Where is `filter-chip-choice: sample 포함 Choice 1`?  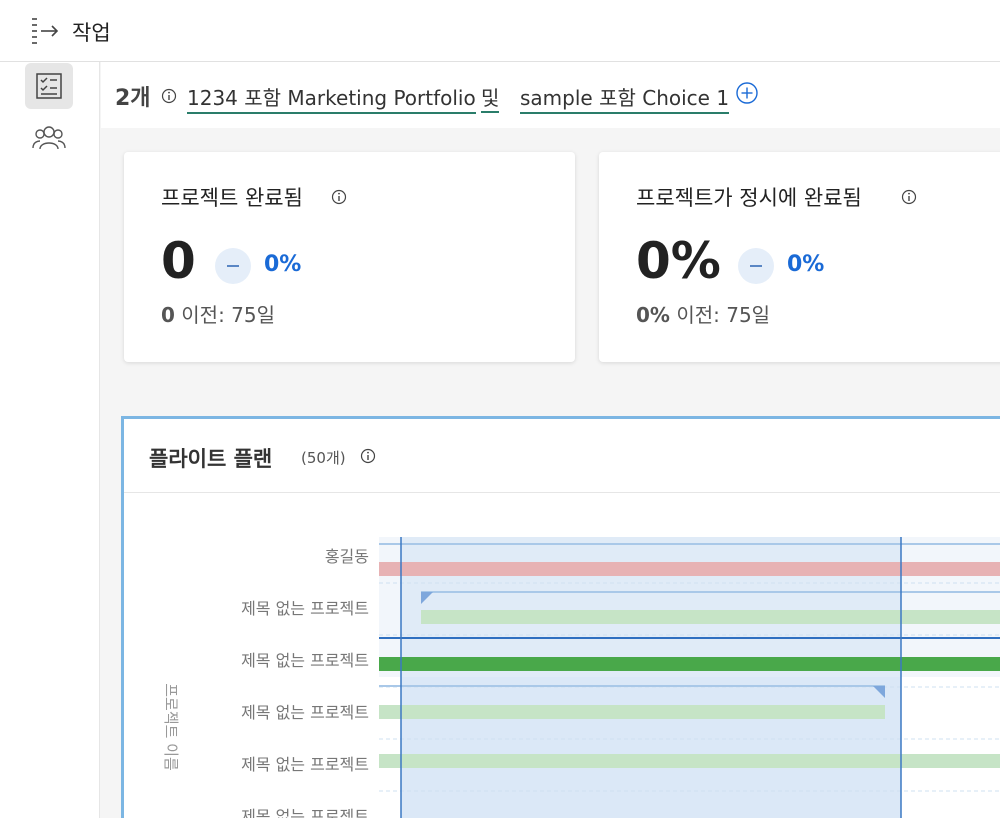 filter-chip-choice: sample 포함 Choice 1 is located at coordinates (625, 98).